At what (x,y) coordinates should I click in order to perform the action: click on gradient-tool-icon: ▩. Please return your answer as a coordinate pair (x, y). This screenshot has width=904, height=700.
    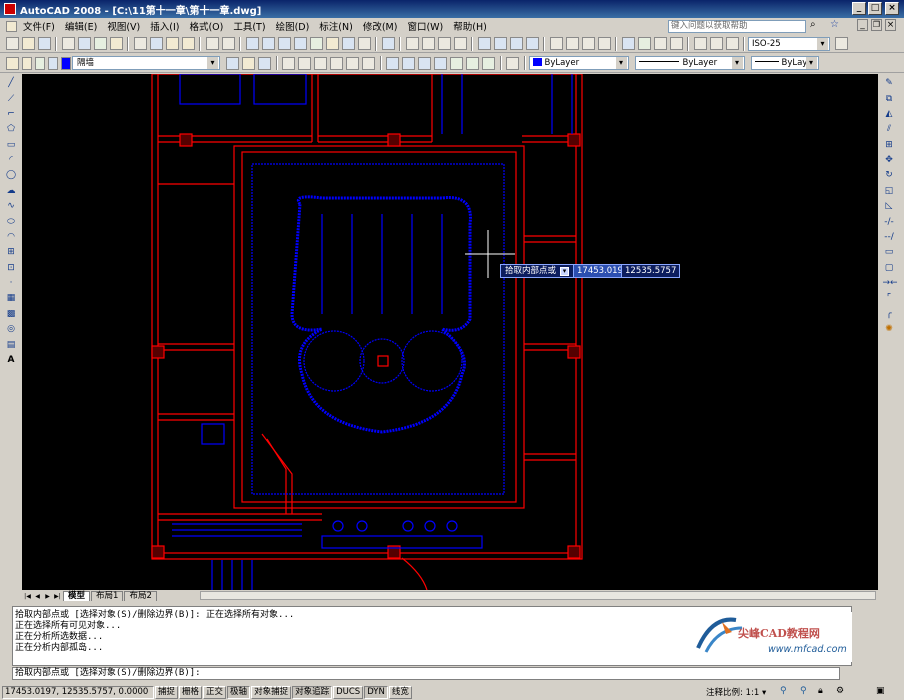
    Looking at the image, I should click on (11, 314).